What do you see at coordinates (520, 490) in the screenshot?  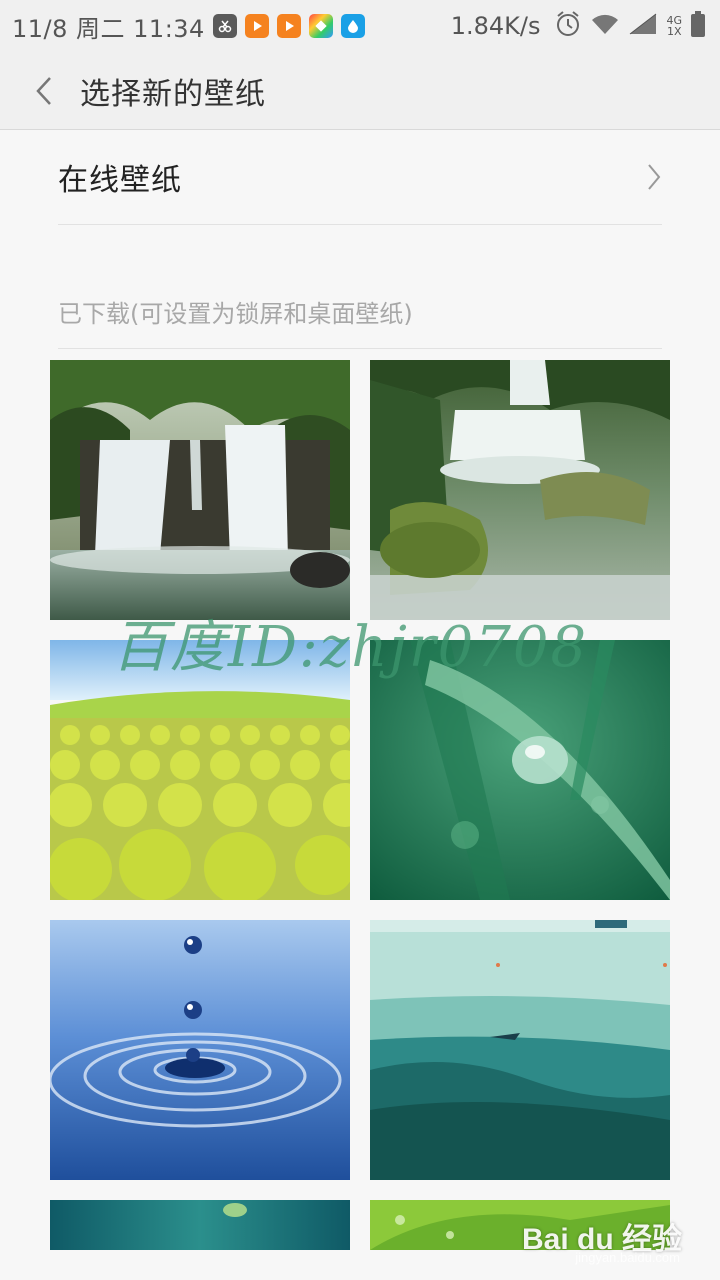 I see `wallpaper-thumb-waterfall-moss-stream` at bounding box center [520, 490].